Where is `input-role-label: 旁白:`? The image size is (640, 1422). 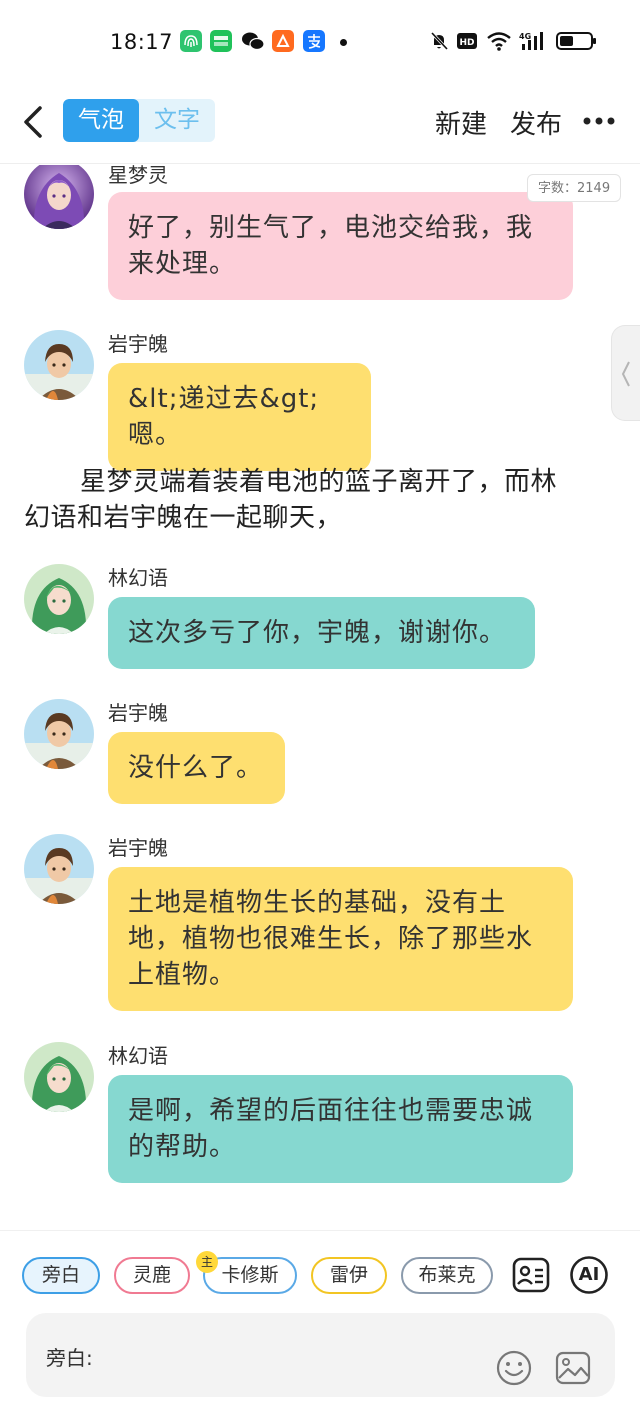
input-role-label: 旁白: is located at coordinates (69, 1358).